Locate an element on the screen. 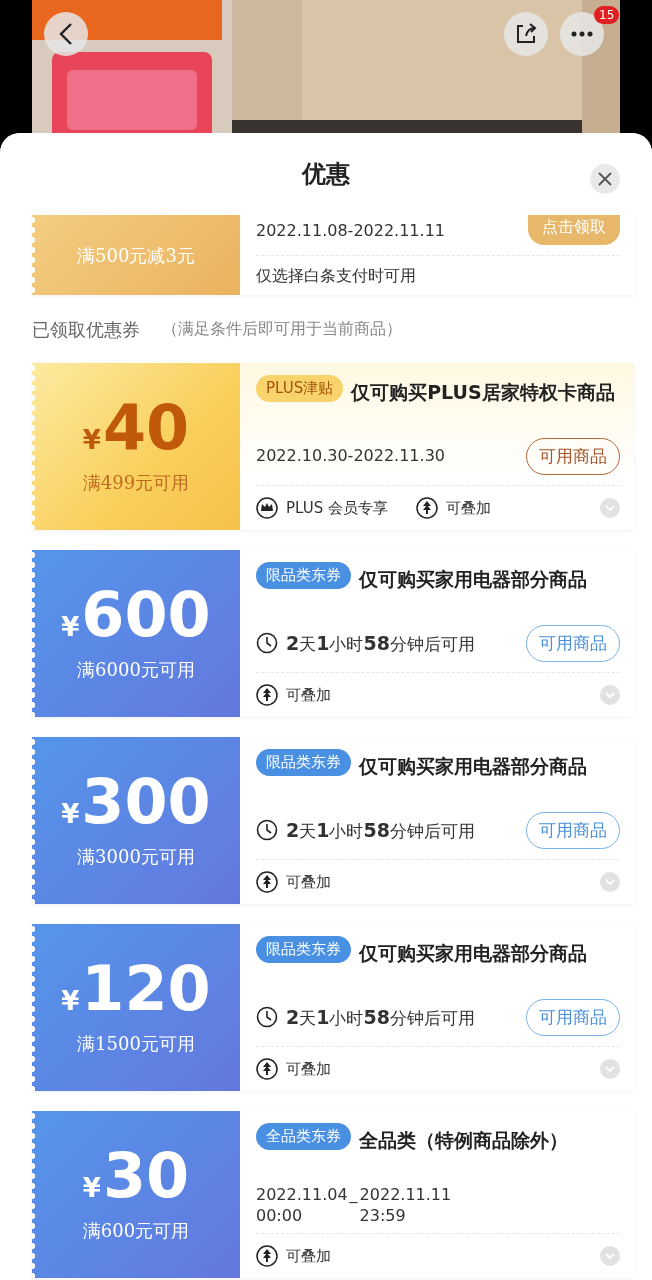 Image resolution: width=652 pixels, height=1280 pixels. coupon-condition: 满600元可用 is located at coordinates (136, 1231).